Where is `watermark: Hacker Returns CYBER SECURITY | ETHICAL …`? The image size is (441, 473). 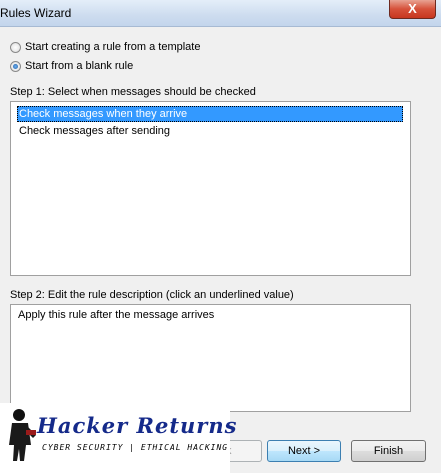 watermark: Hacker Returns CYBER SECURITY | ETHICAL … is located at coordinates (118, 438).